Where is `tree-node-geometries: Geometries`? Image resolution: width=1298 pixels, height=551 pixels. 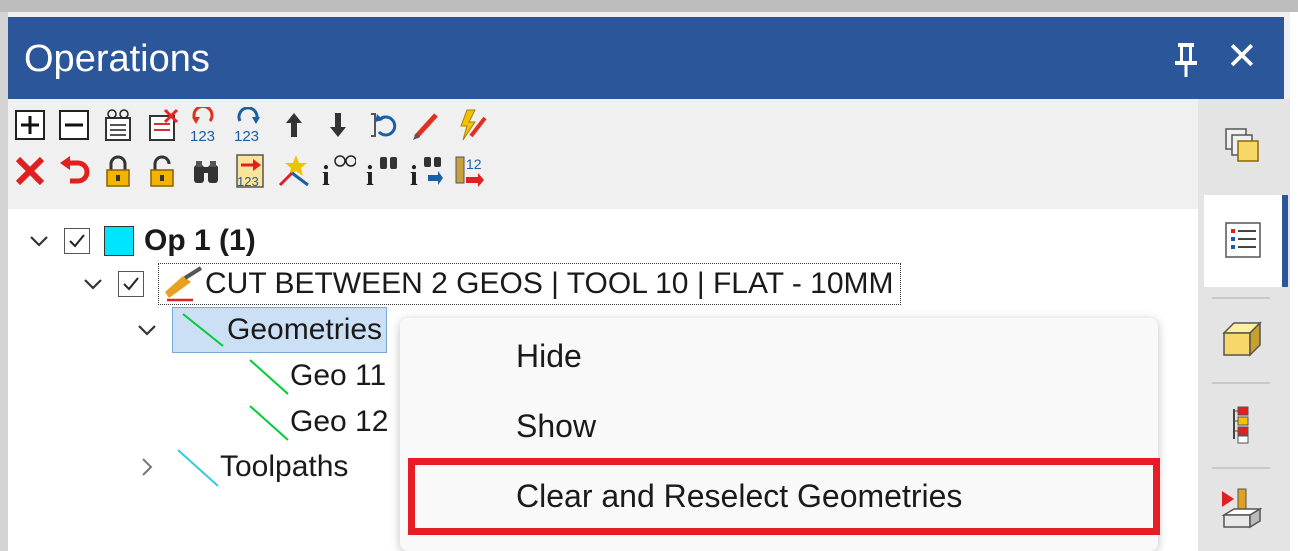 tree-node-geometries: Geometries is located at coordinates (262, 330).